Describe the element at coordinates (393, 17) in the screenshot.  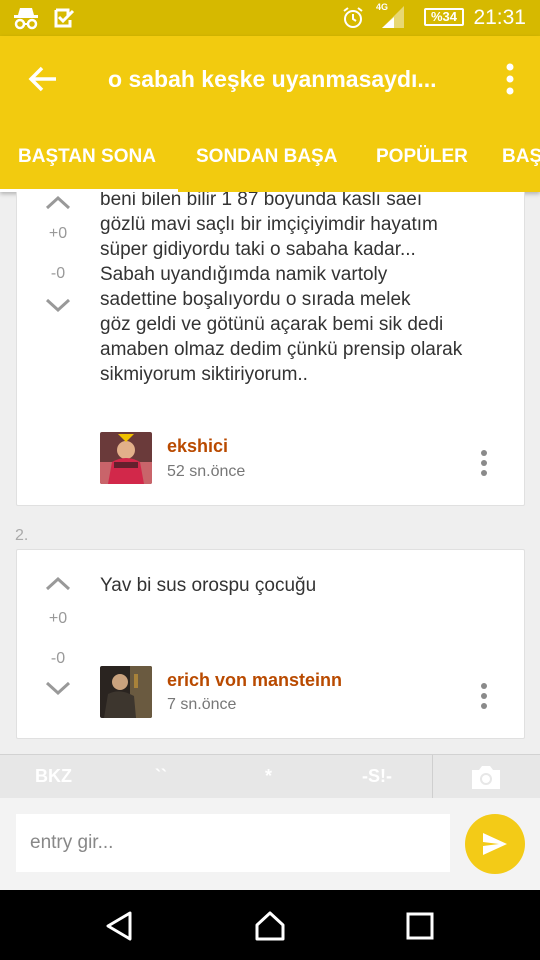
I see `signal-icon` at that location.